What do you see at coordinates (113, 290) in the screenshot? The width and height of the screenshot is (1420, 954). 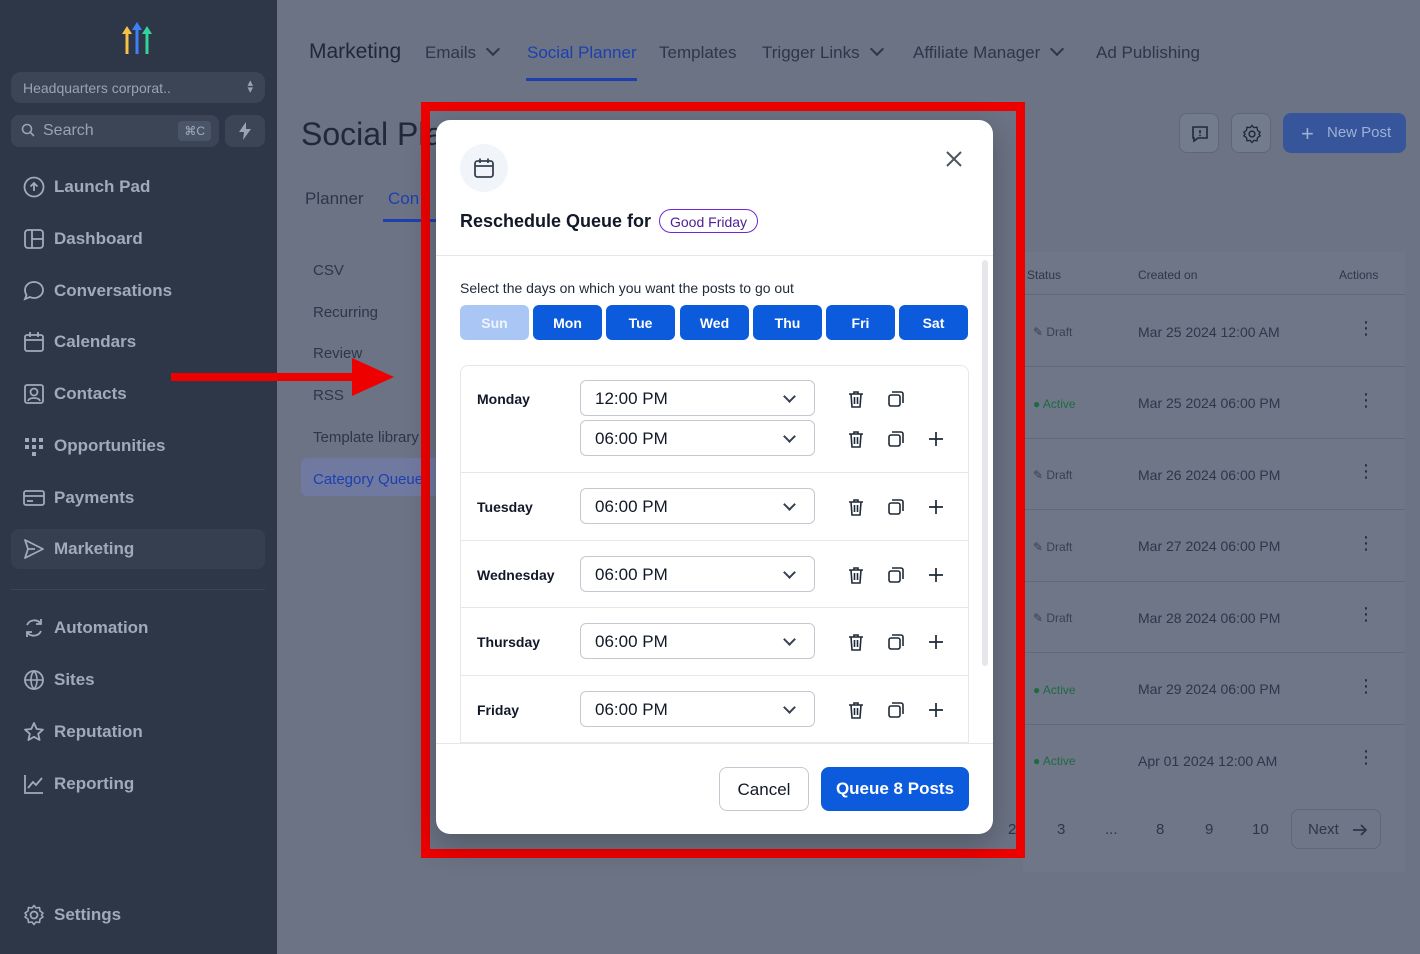 I see `sidebar-item-label: Conversations` at bounding box center [113, 290].